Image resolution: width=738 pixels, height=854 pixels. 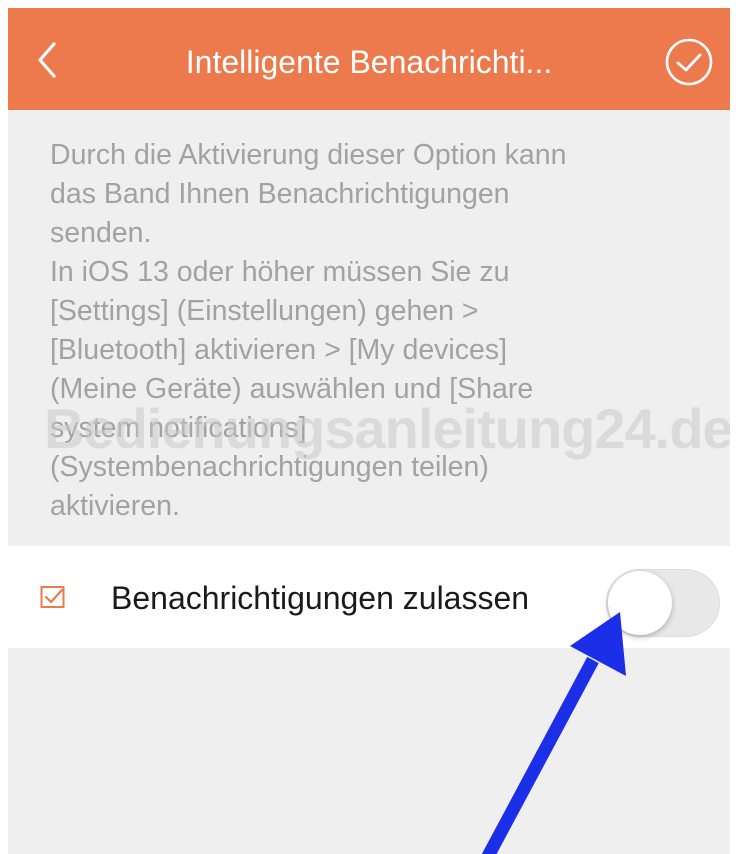 What do you see at coordinates (52, 597) in the screenshot?
I see `checkbox-icon` at bounding box center [52, 597].